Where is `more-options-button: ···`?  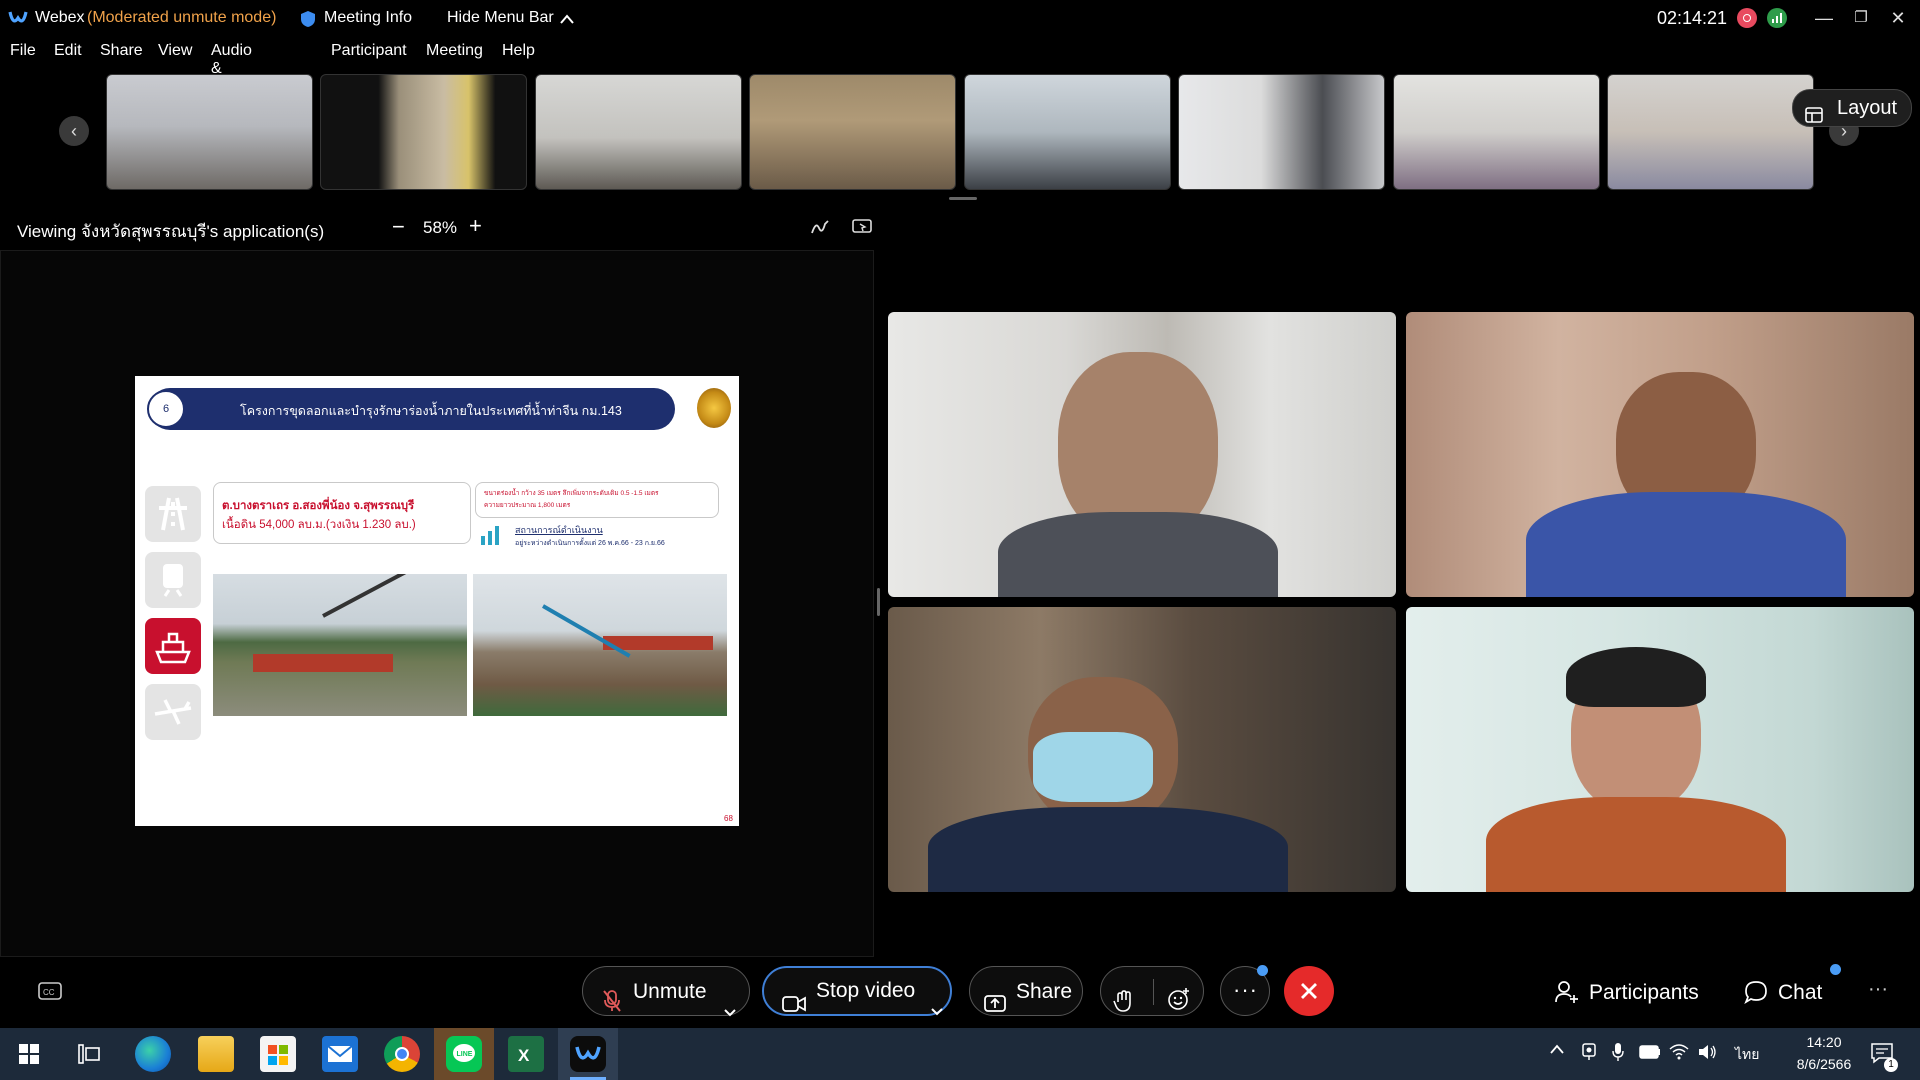
more-options-button: ··· is located at coordinates (1245, 990).